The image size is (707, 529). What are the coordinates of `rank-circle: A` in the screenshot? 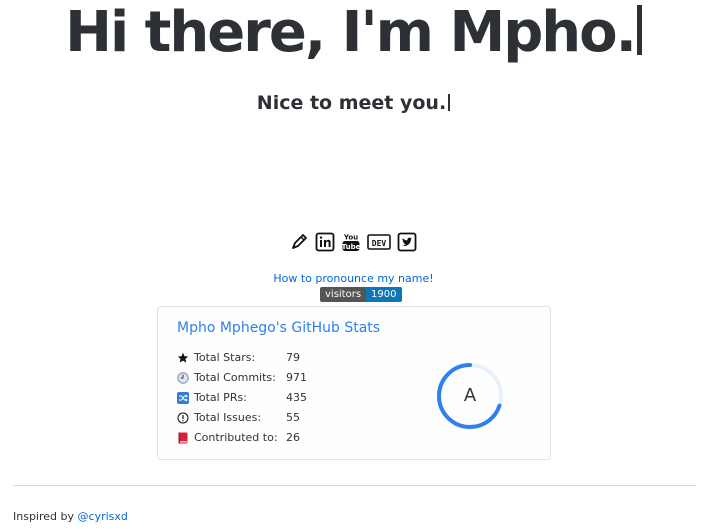 It's located at (470, 396).